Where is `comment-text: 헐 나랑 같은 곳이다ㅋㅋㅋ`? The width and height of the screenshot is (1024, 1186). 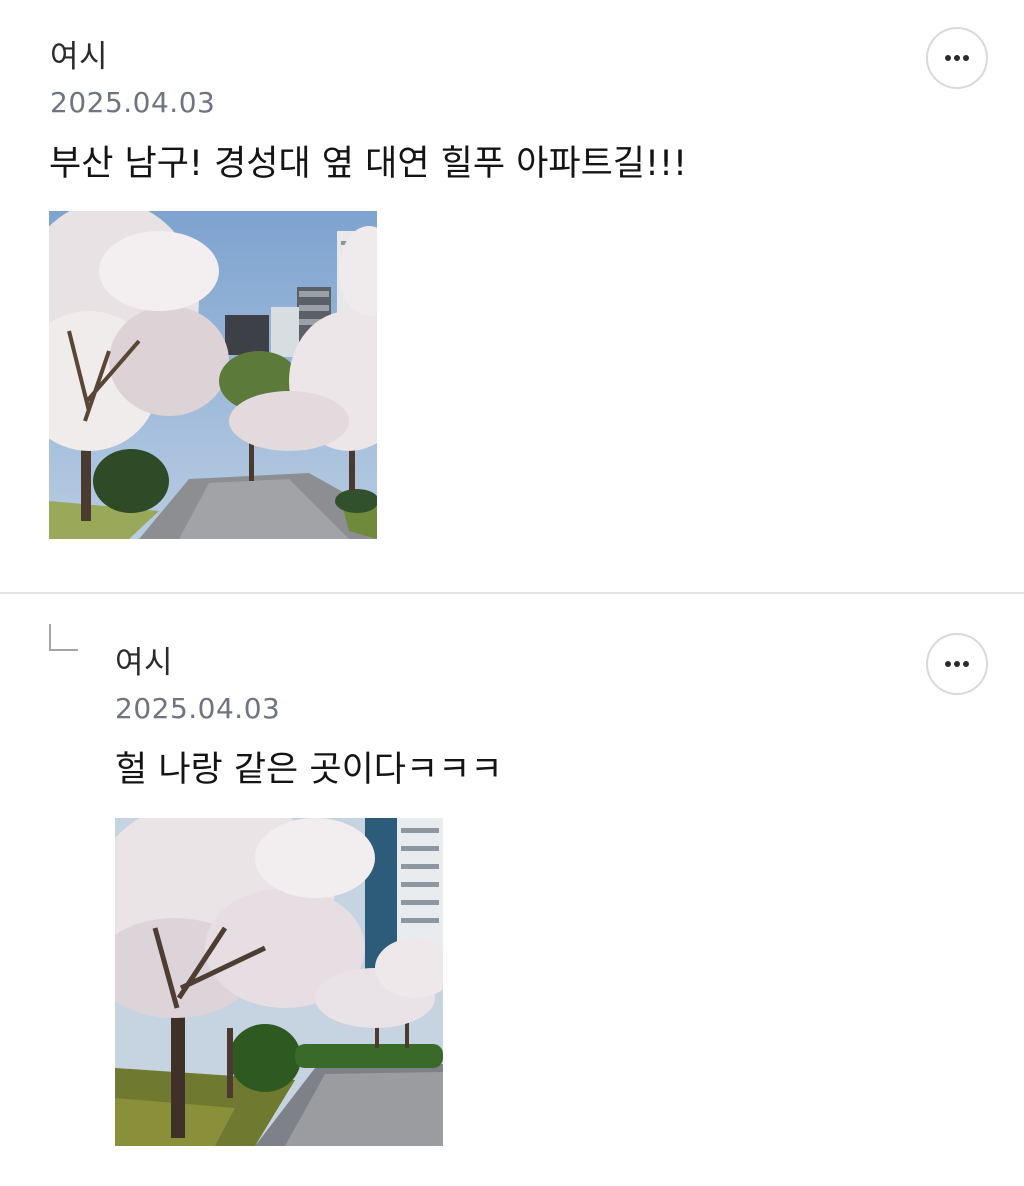 comment-text: 헐 나랑 같은 곳이다ㅋㅋㅋ is located at coordinates (309, 770).